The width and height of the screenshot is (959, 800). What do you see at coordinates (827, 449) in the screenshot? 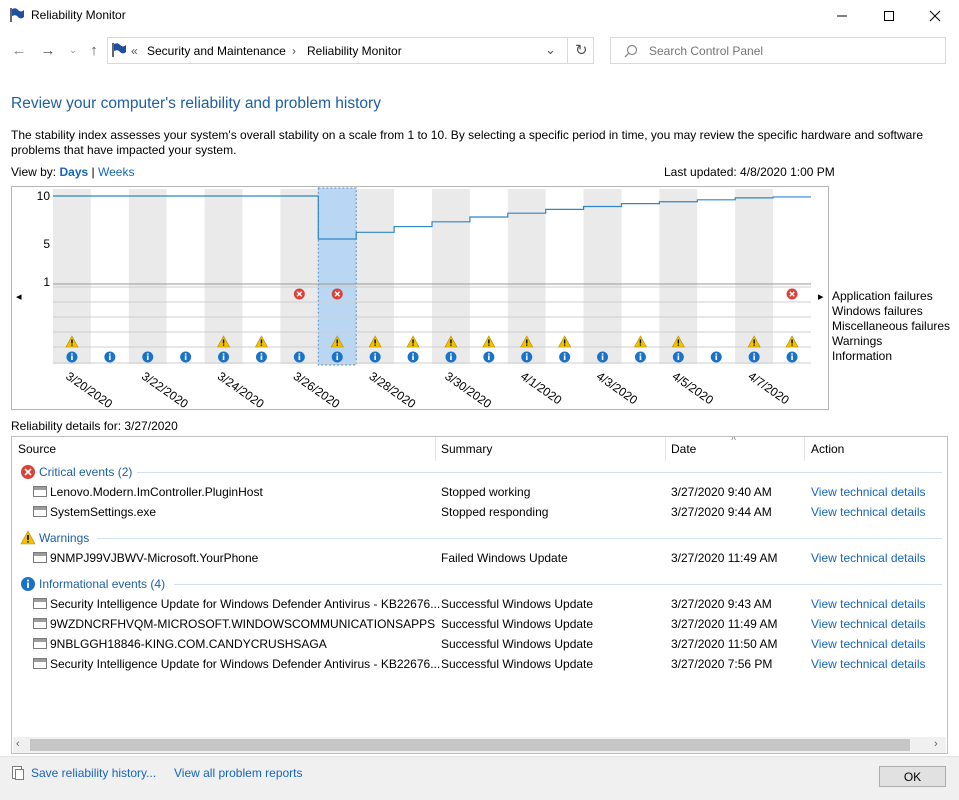
I see `column-action: Action` at bounding box center [827, 449].